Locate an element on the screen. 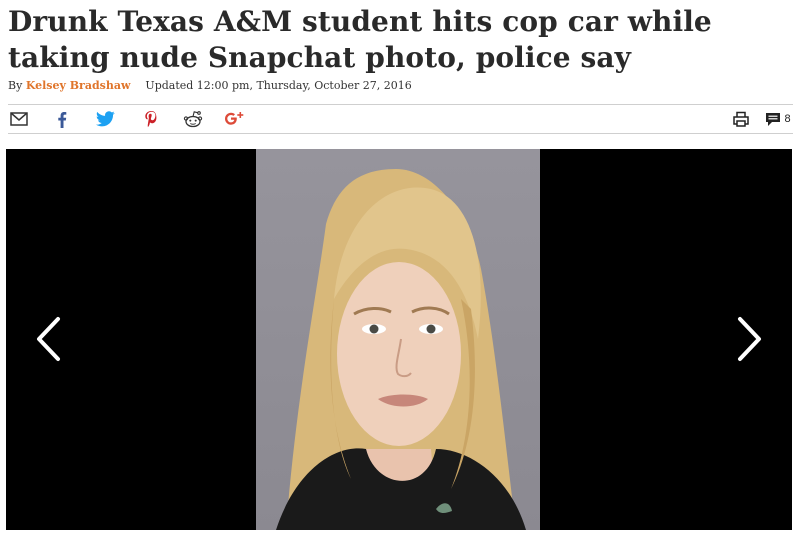 This screenshot has height=537, width=799. chevron-right-icon is located at coordinates (749, 339).